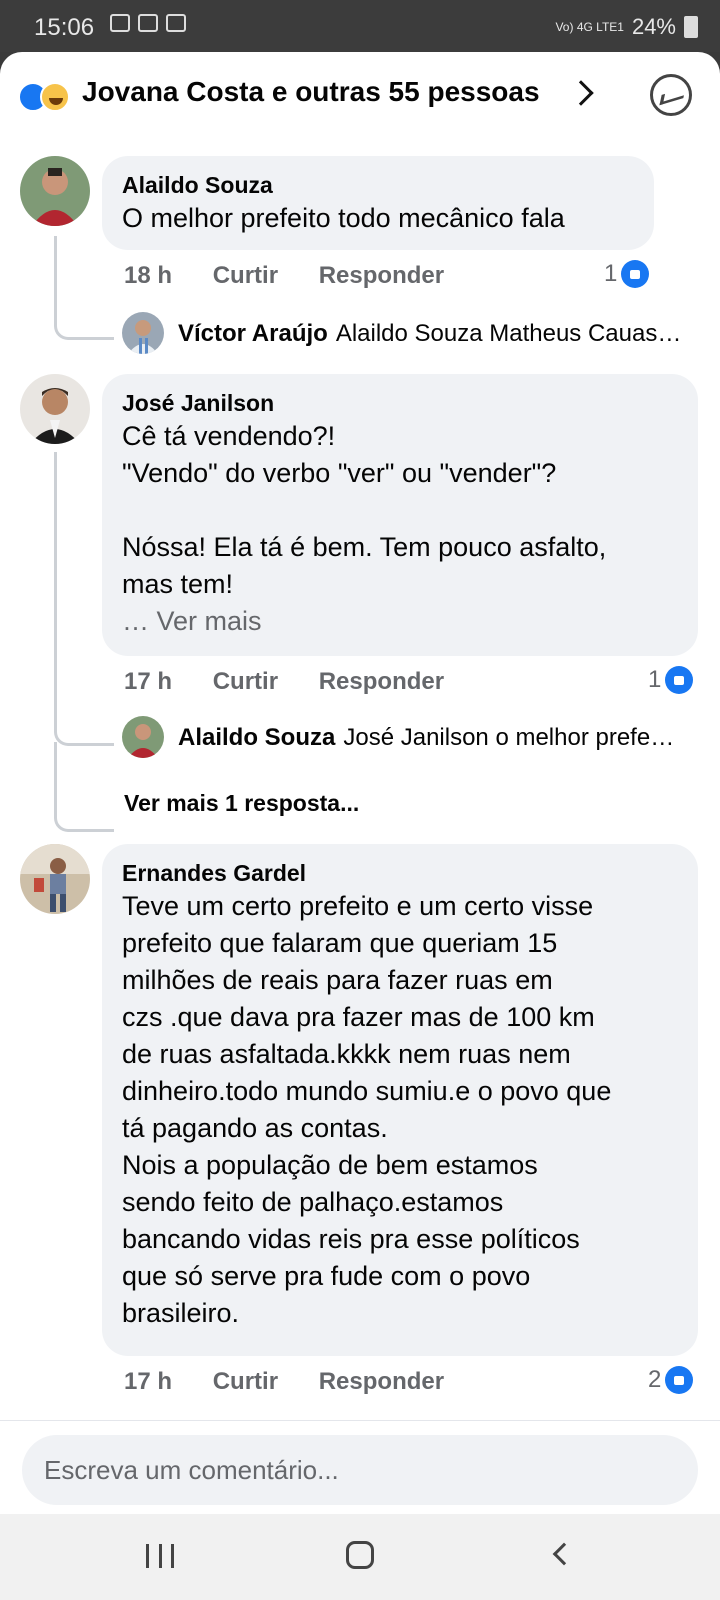 Image resolution: width=720 pixels, height=1600 pixels. I want to click on notification-icons, so click(148, 23).